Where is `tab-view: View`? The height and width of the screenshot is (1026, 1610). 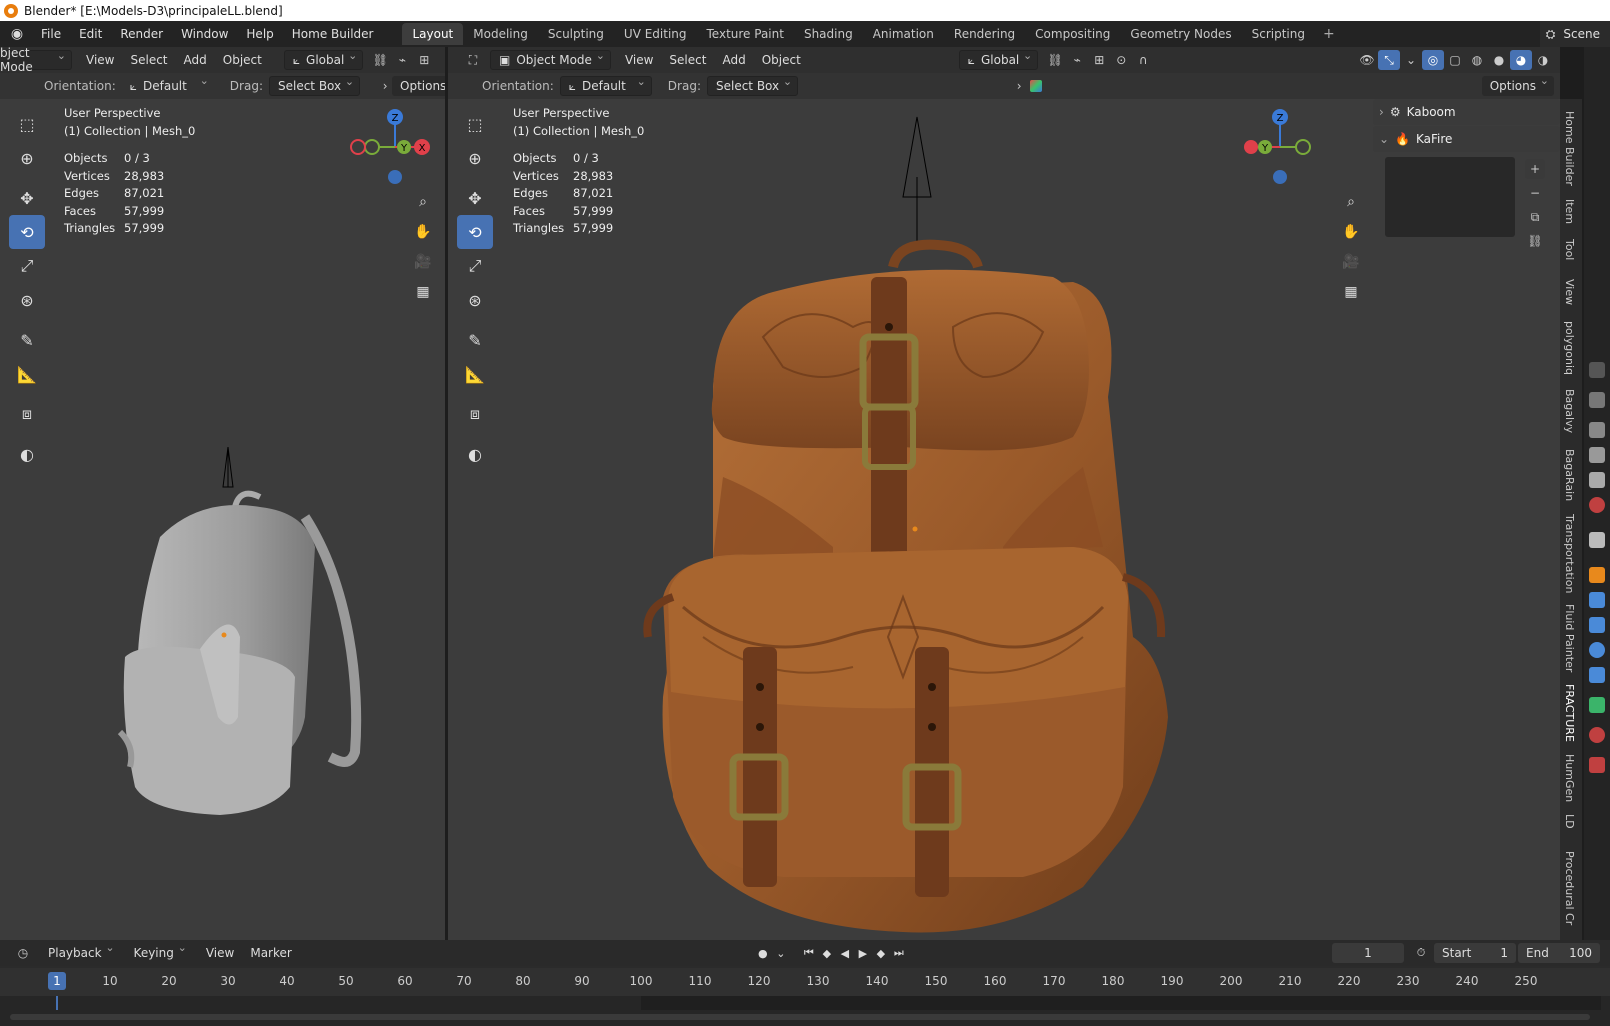
tab-view: View is located at coordinates (1569, 292).